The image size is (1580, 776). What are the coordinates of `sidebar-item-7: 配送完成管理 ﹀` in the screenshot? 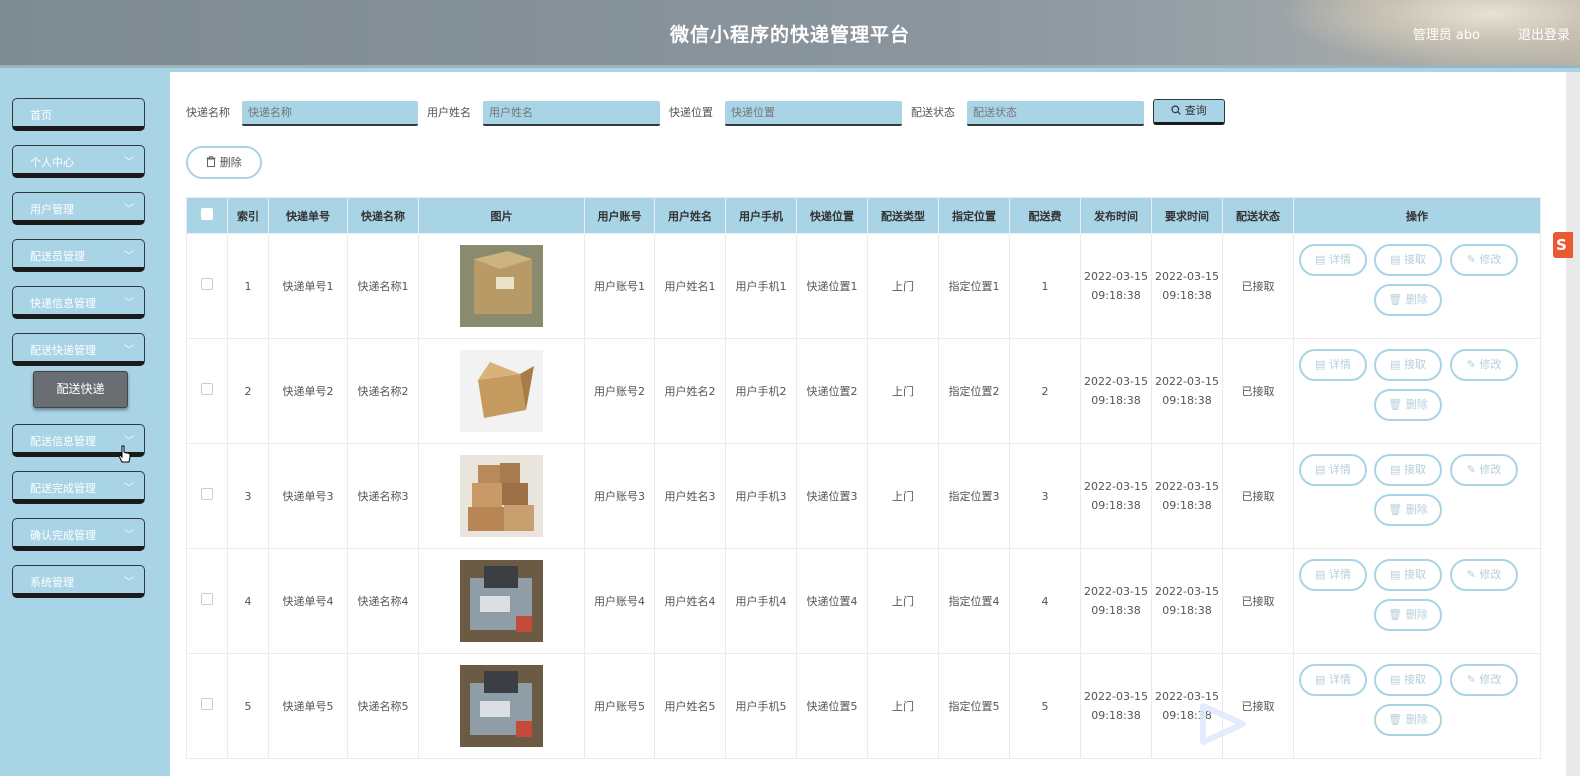 It's located at (78, 487).